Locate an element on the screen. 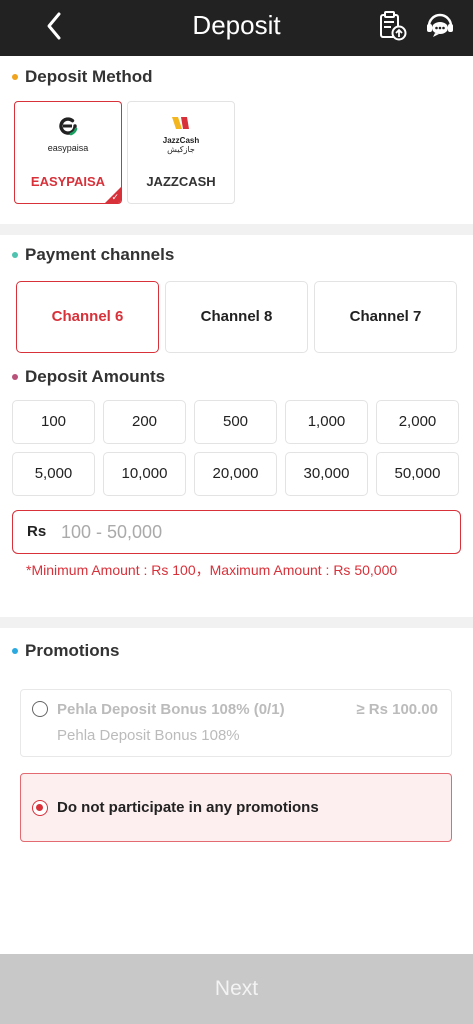  amount-option: 500 is located at coordinates (235, 422).